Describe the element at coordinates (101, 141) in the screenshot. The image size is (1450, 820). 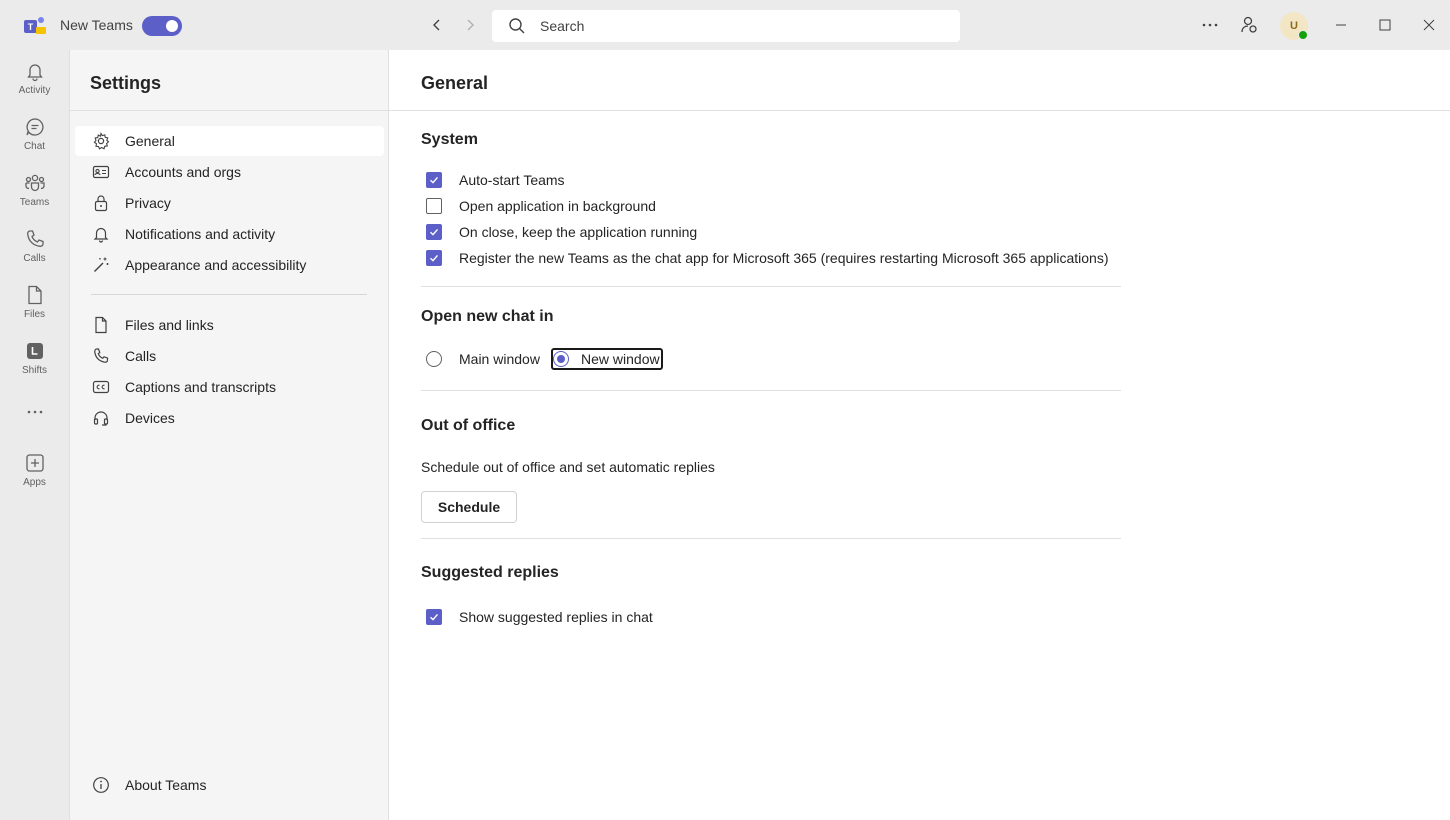
I see `gear-icon` at that location.